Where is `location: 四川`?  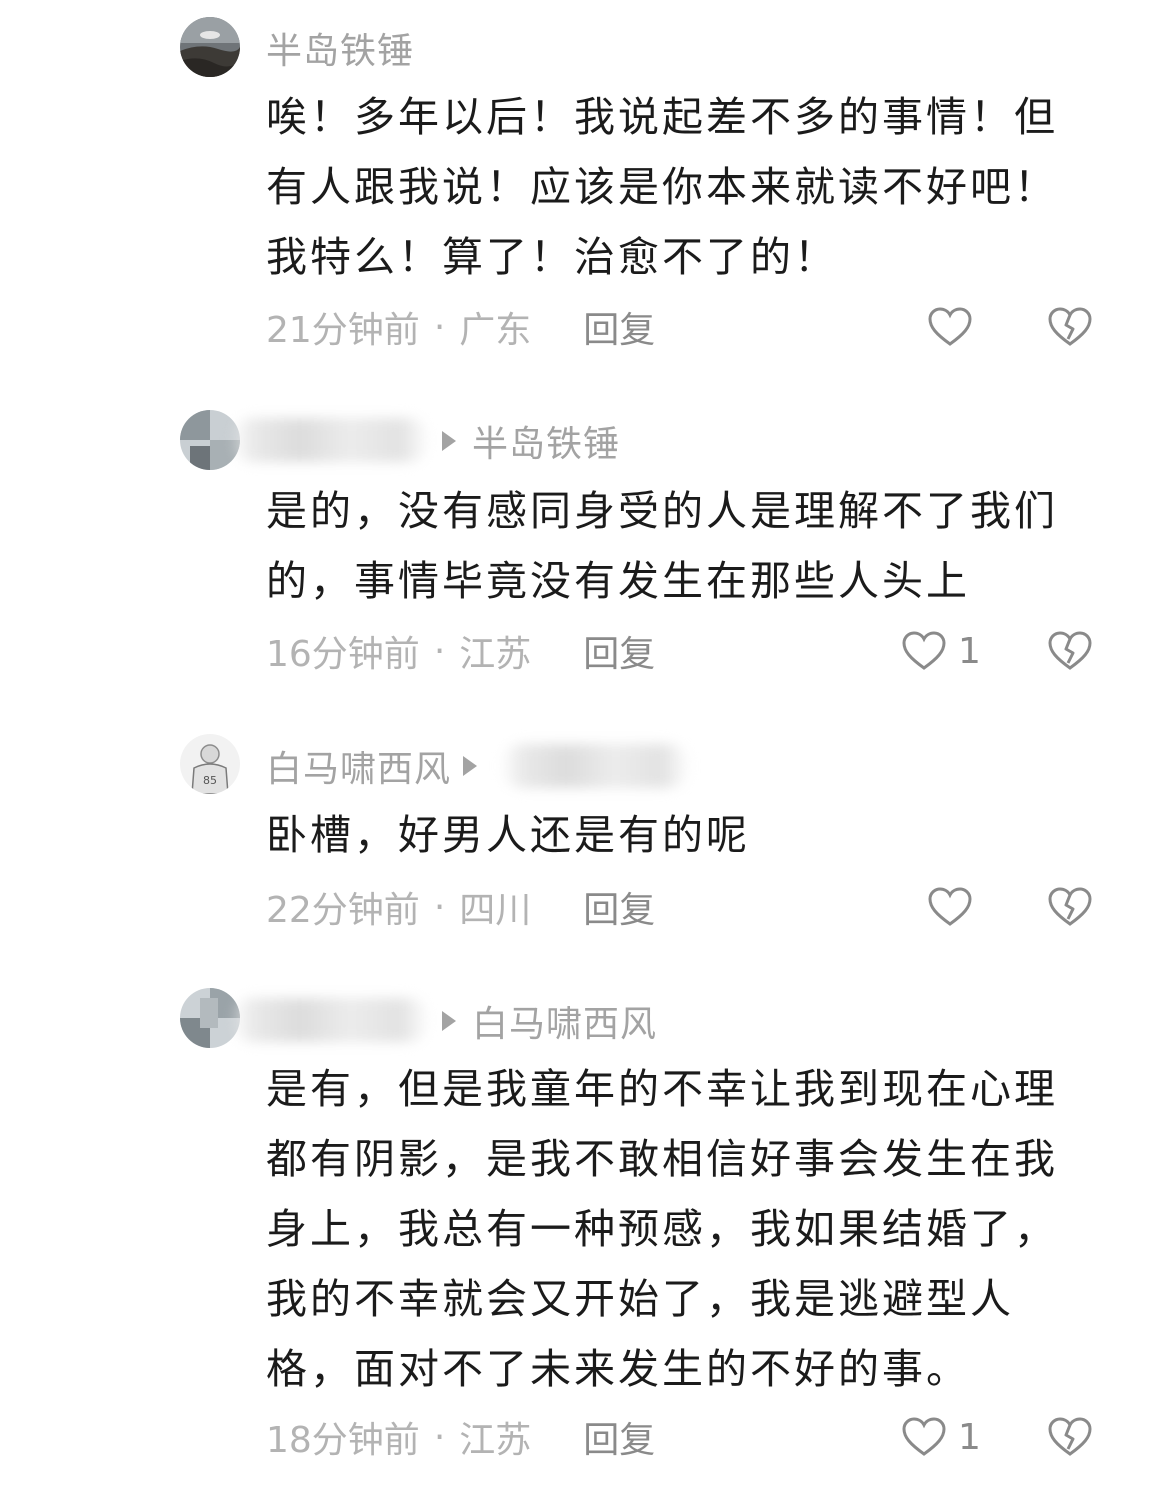 location: 四川 is located at coordinates (495, 910).